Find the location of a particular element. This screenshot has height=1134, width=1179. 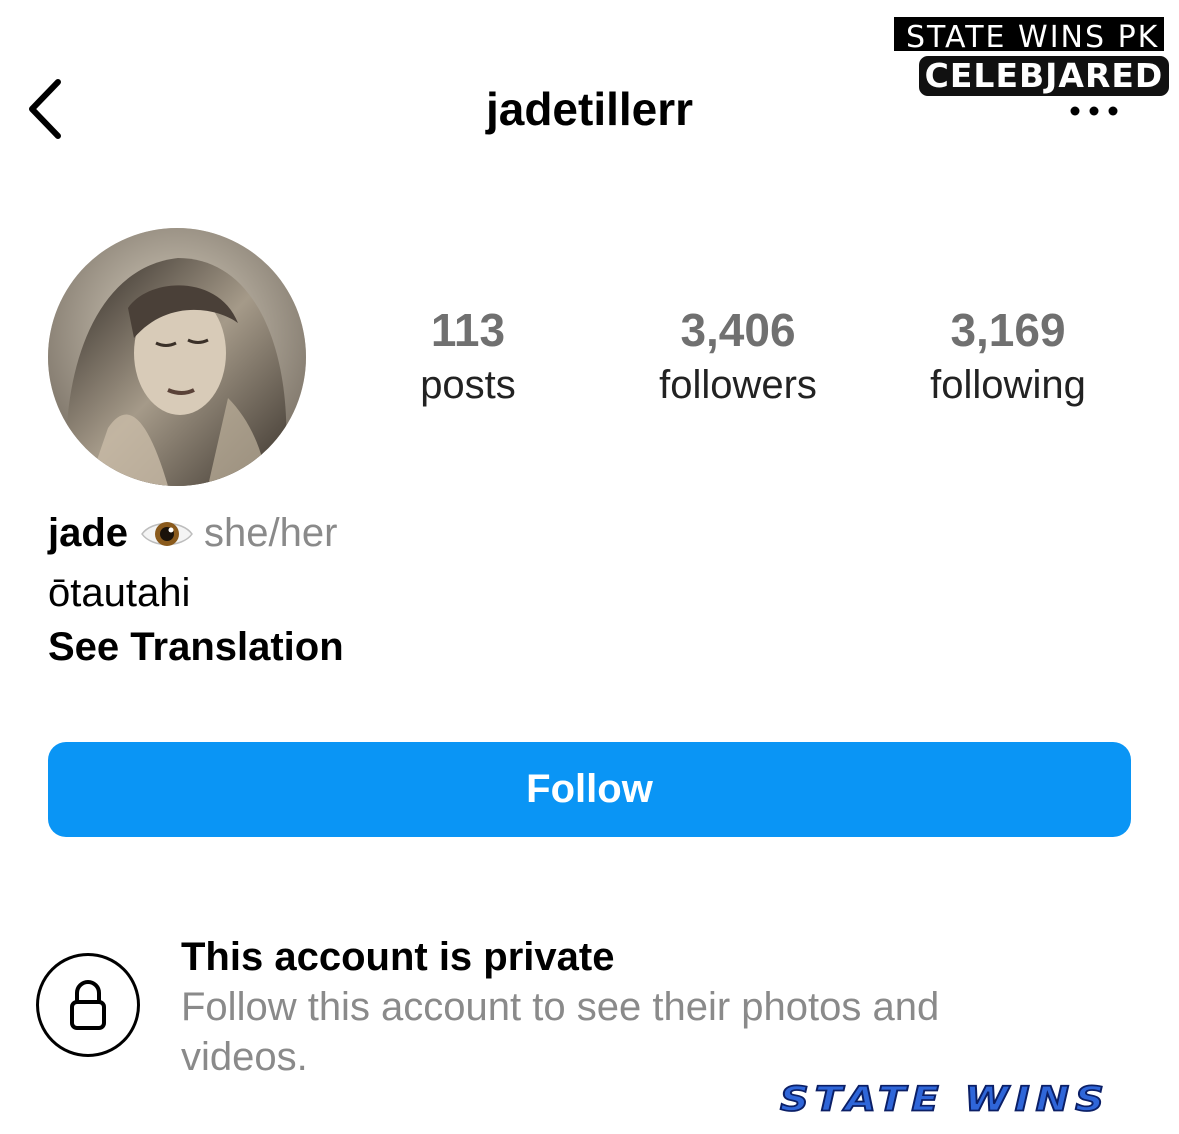

watermark-line-2: CELEBJARED is located at coordinates (1044, 76).